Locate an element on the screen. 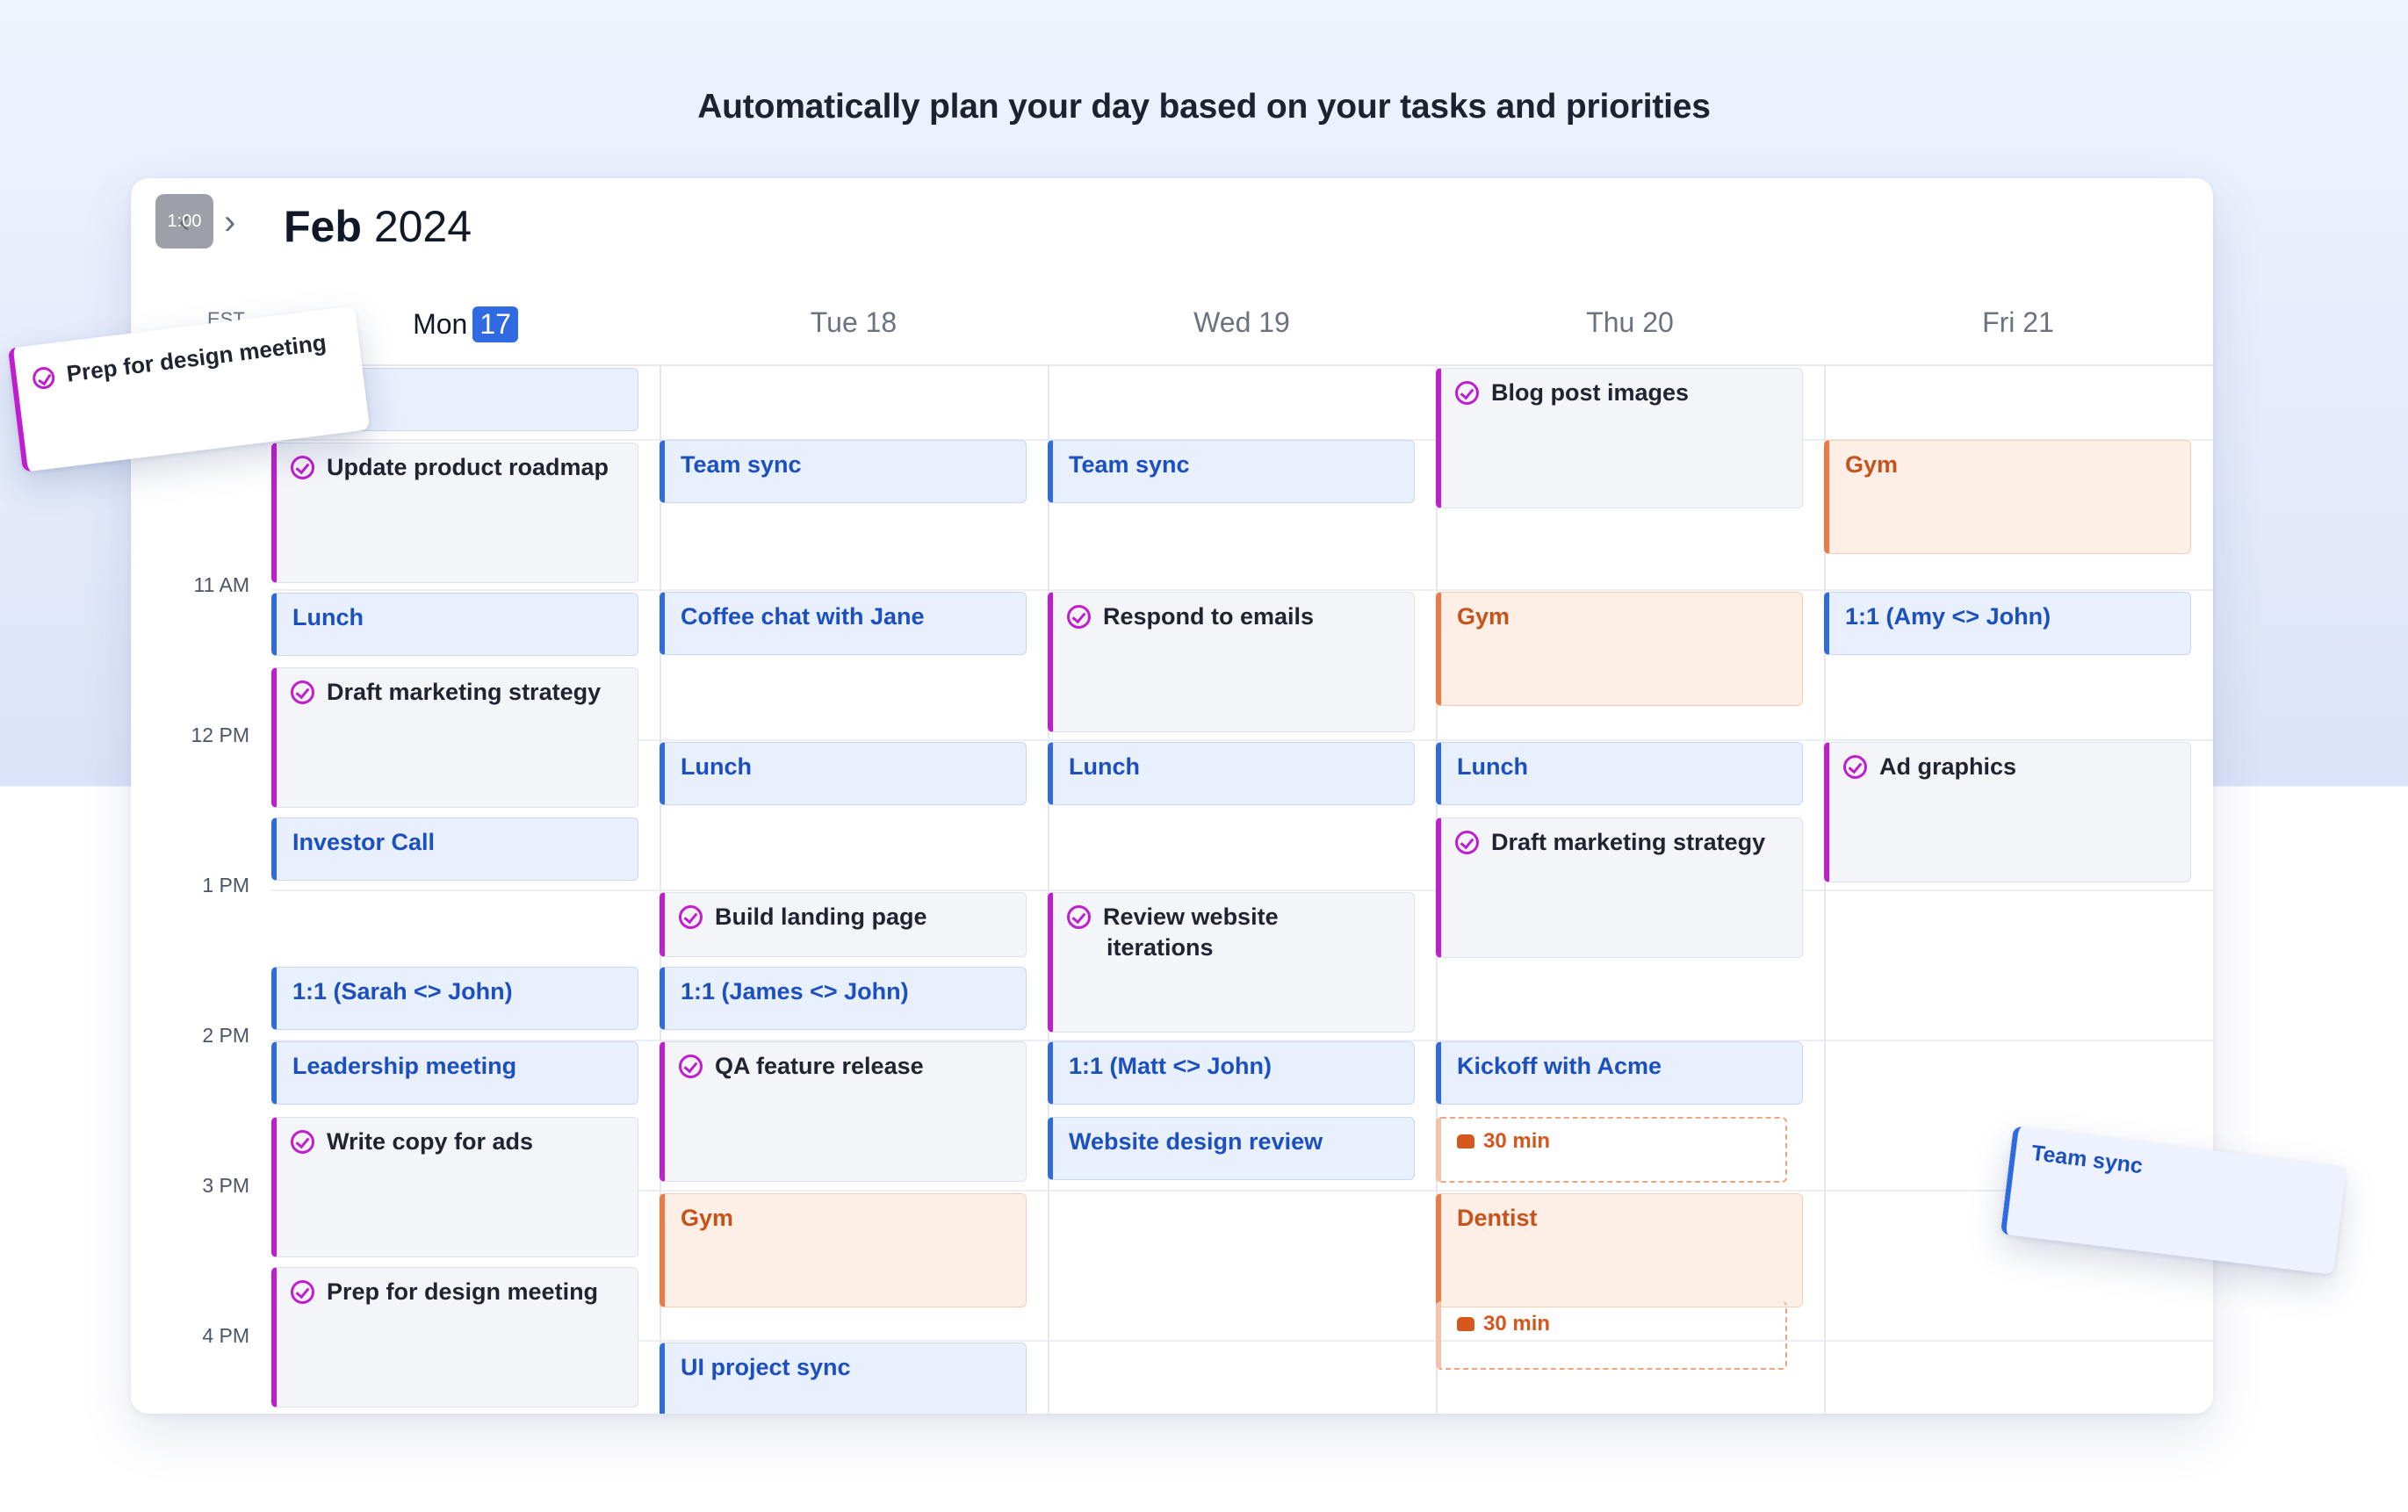  event-title: 1:1 (Matt <> John) is located at coordinates (1170, 1066).